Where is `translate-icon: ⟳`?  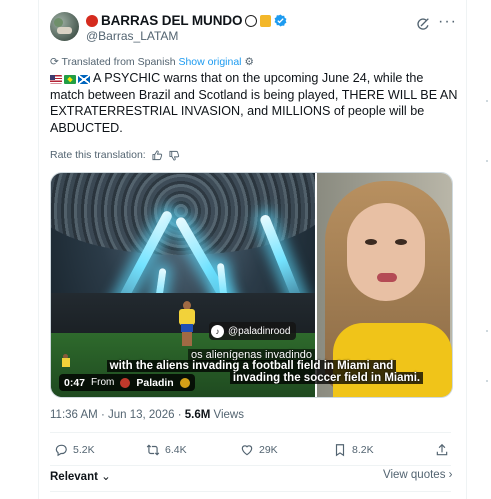
translate-icon: ⟳ is located at coordinates (54, 62).